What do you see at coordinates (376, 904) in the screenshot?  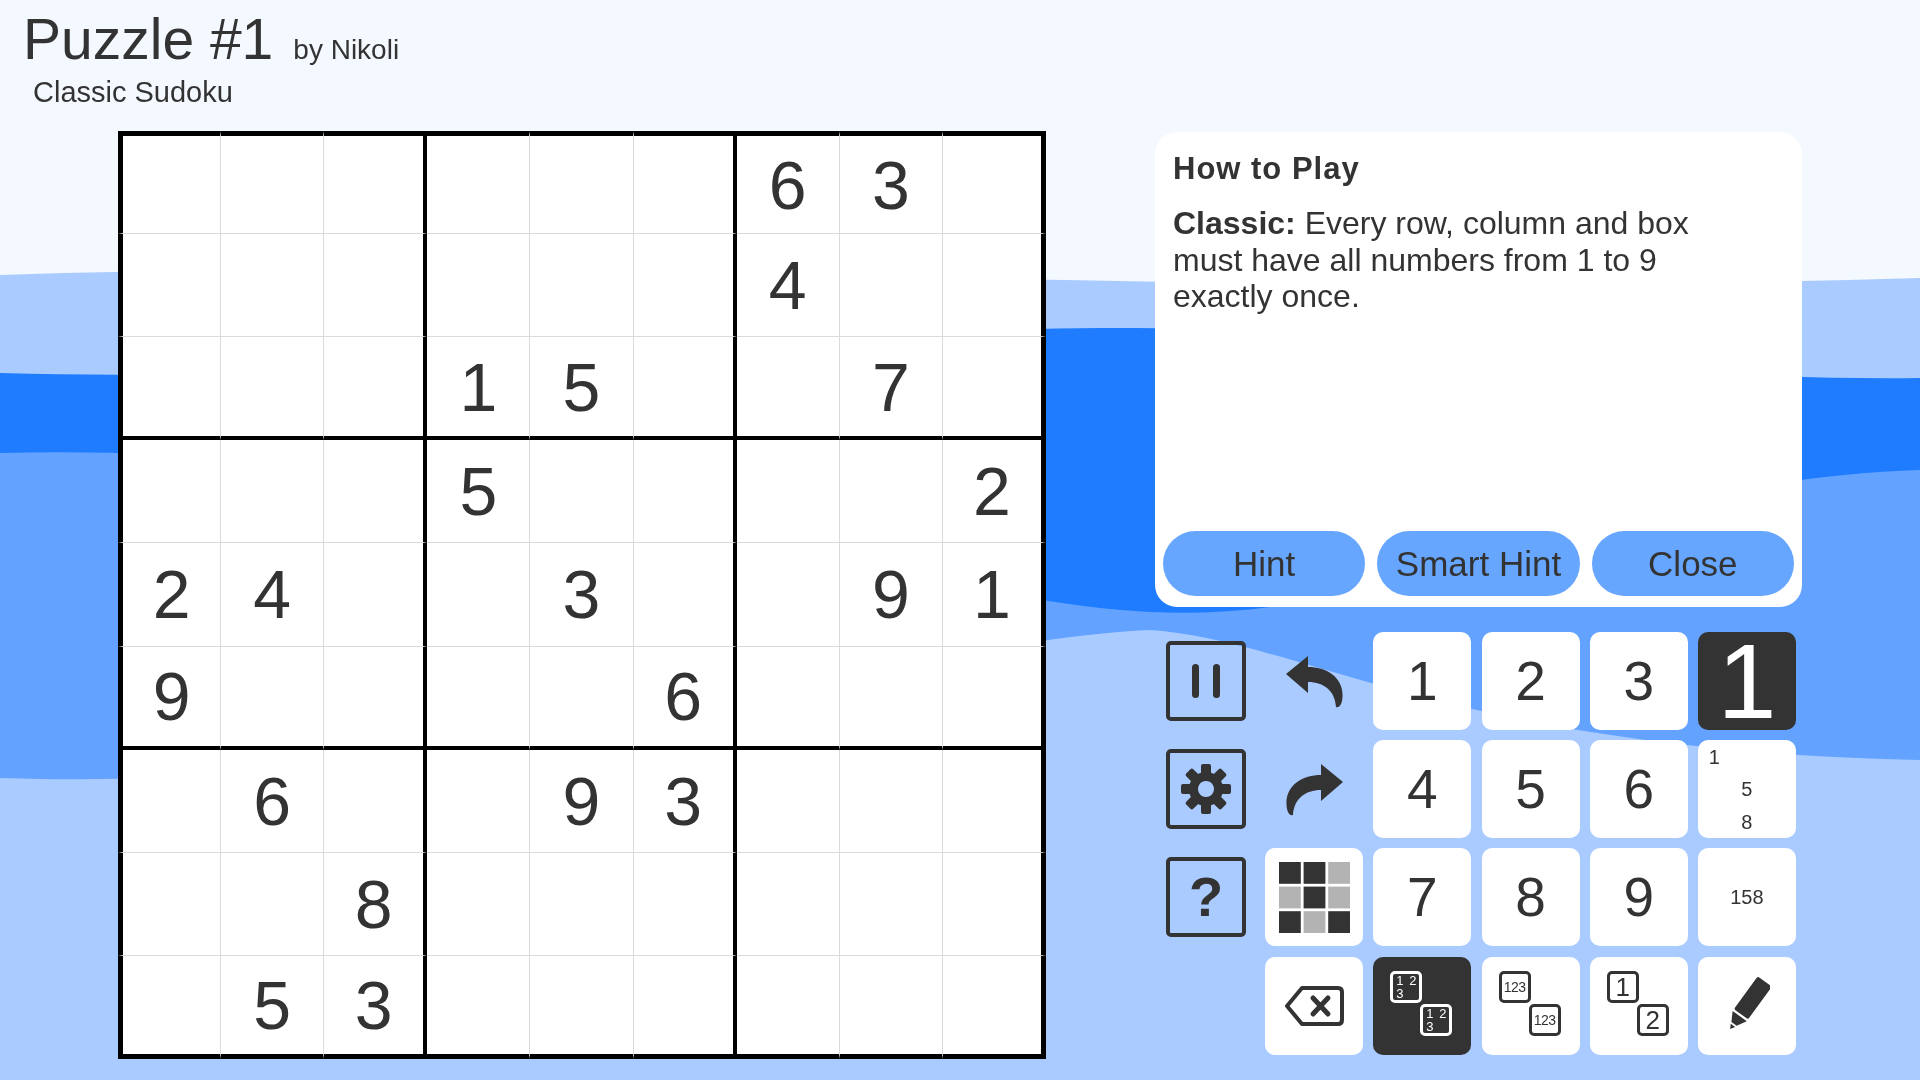 I see `sudoku-cell: 8` at bounding box center [376, 904].